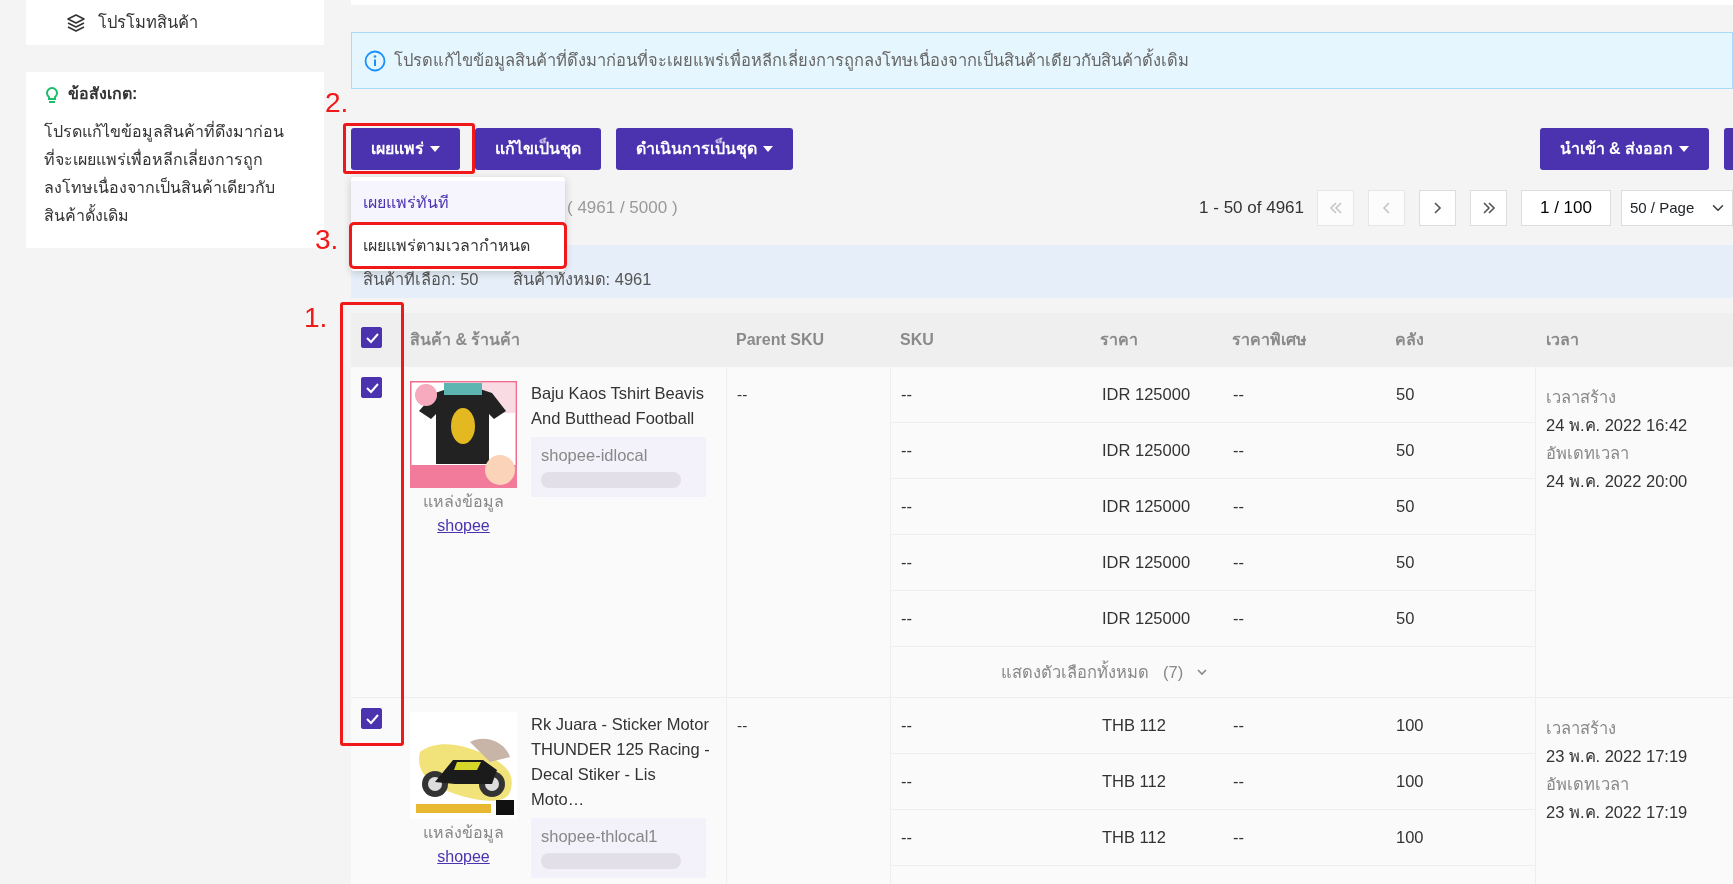 This screenshot has width=1733, height=884. Describe the element at coordinates (337, 103) in the screenshot. I see `annotation-label: 2.` at that location.